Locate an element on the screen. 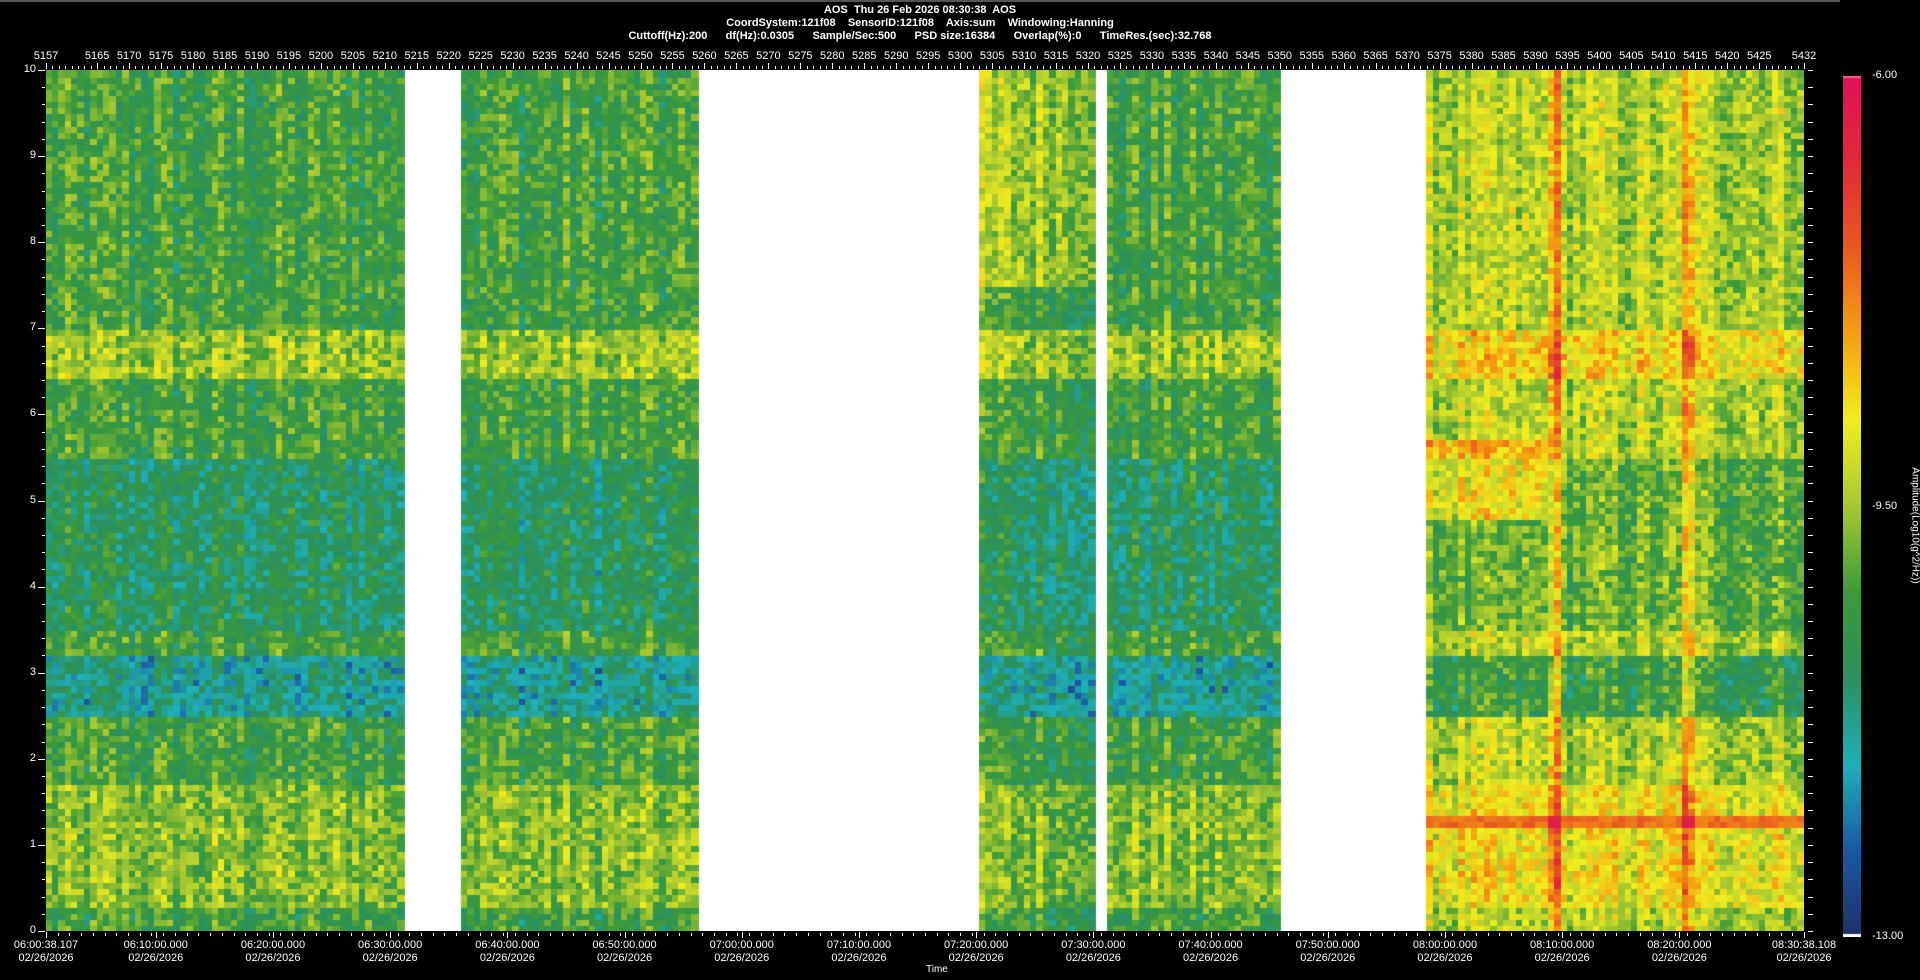 This screenshot has width=1920, height=980. top-tick-label: 5300 is located at coordinates (960, 56).